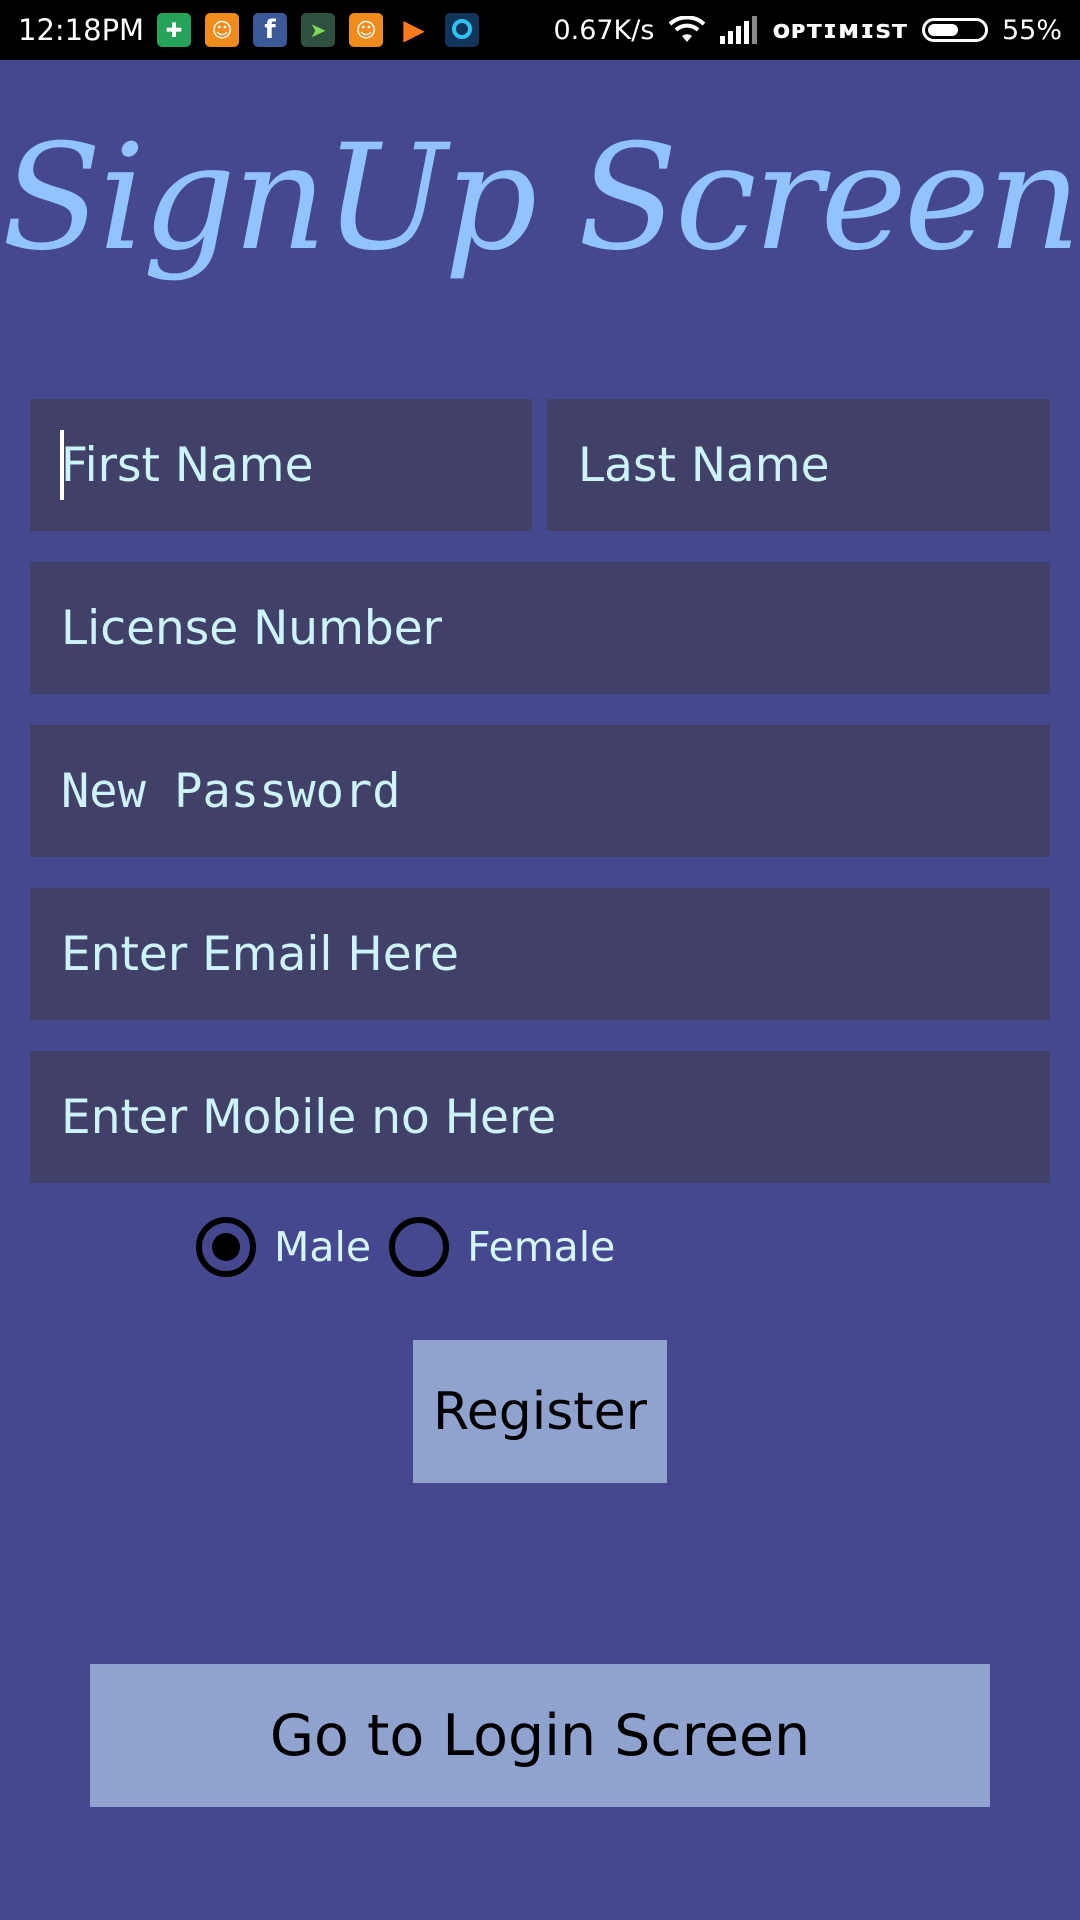 This screenshot has height=1920, width=1080. I want to click on battery-level: 55%, so click(1031, 30).